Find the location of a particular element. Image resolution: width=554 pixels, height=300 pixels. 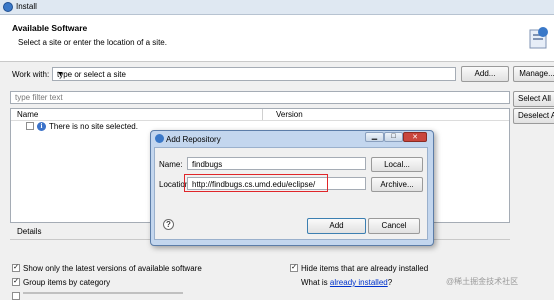

info-icon: i is located at coordinates (41, 126).